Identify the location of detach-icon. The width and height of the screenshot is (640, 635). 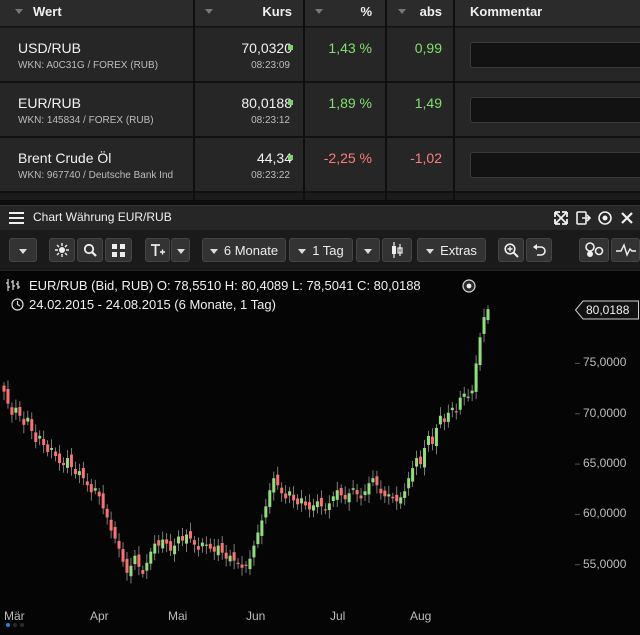
(583, 218).